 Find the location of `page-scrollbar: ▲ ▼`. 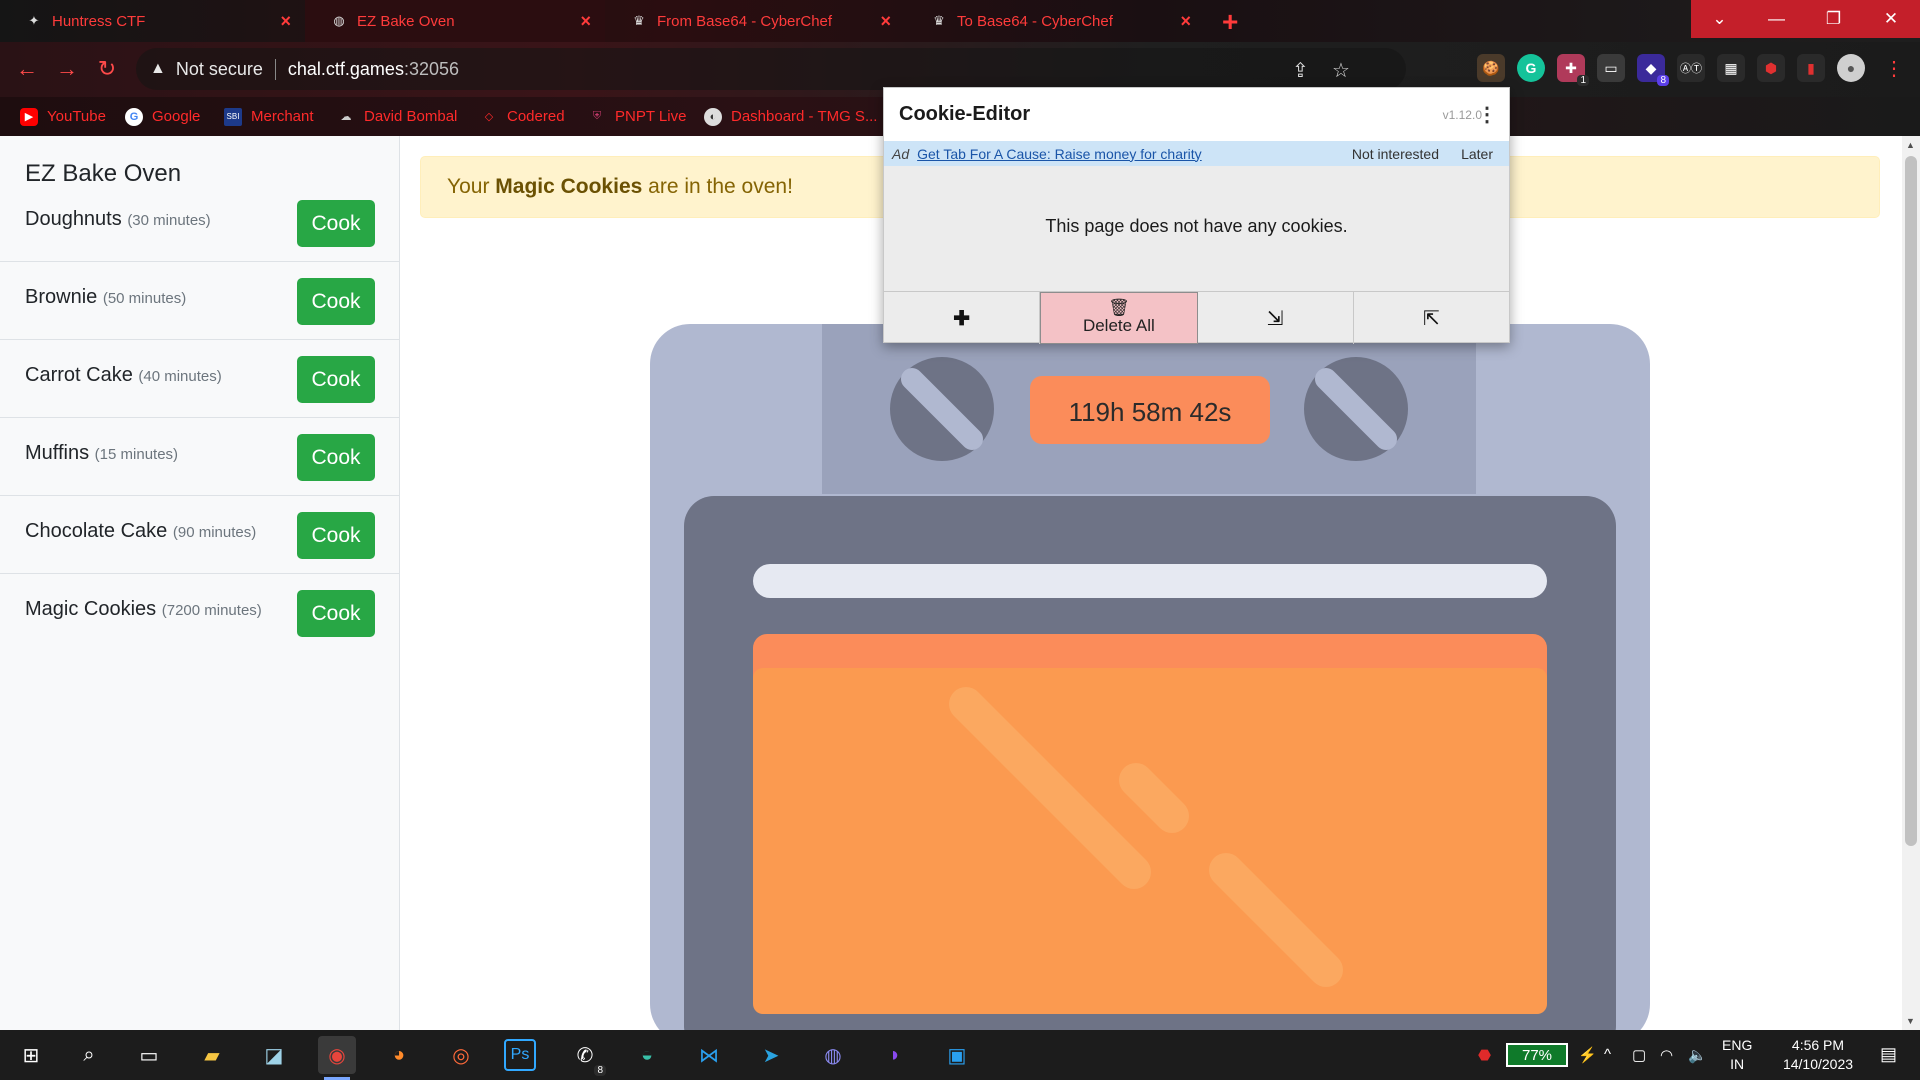

page-scrollbar: ▲ ▼ is located at coordinates (1911, 583).